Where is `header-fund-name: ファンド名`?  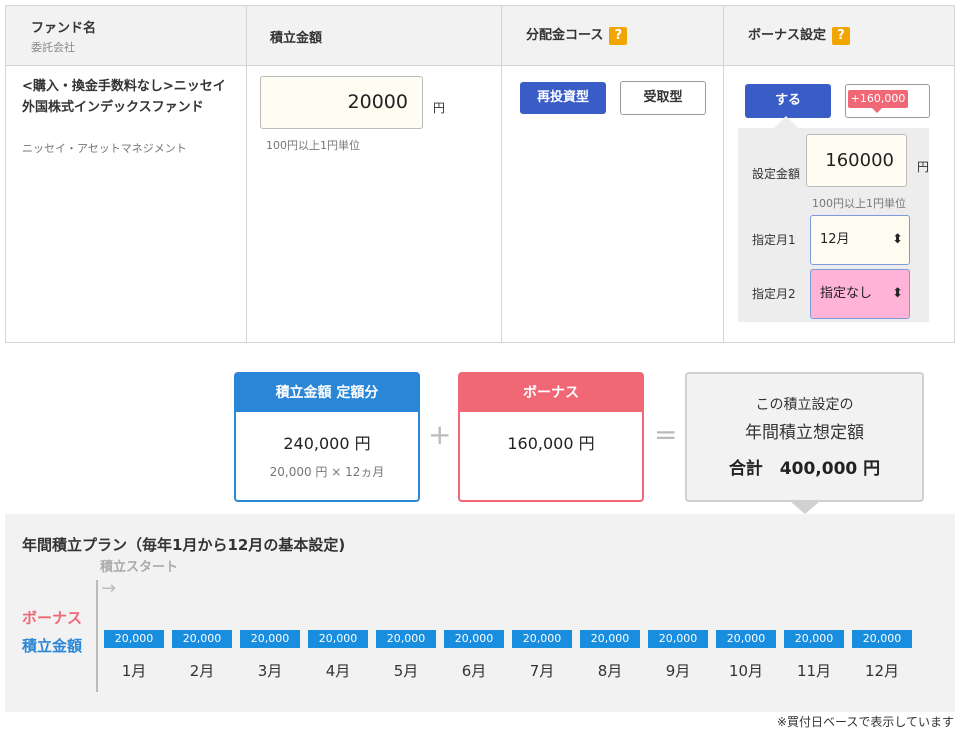
header-fund-name: ファンド名 is located at coordinates (64, 28).